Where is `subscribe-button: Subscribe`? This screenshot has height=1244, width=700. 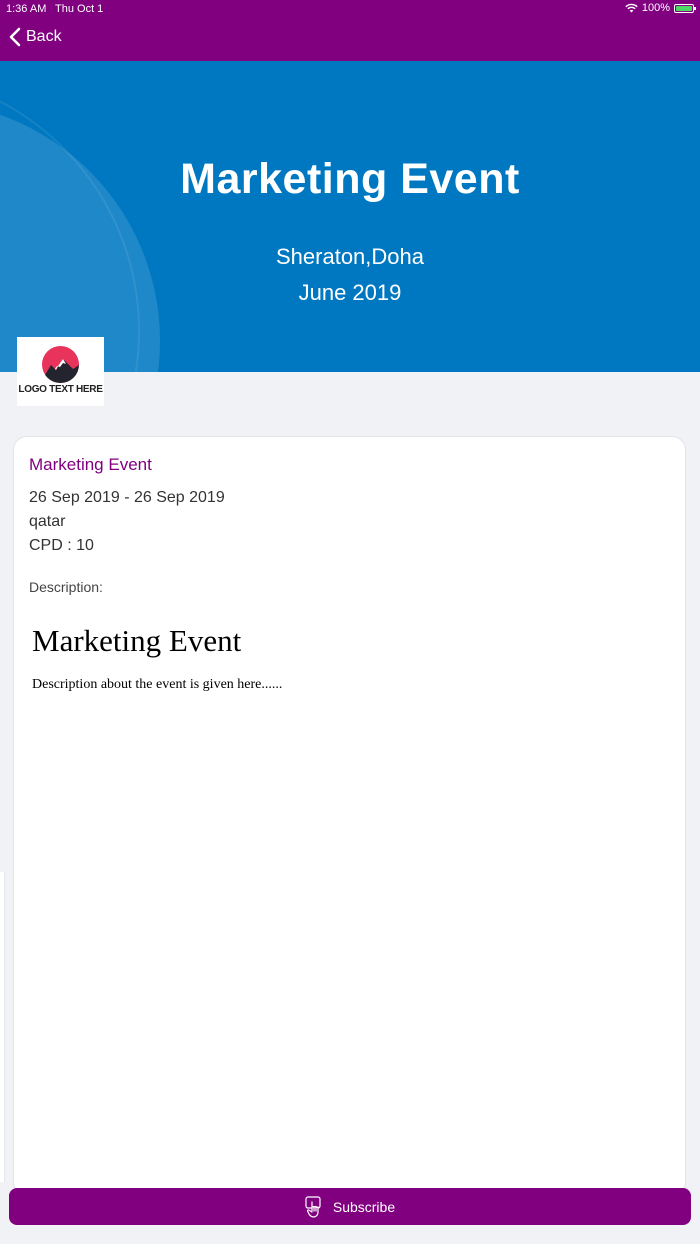 subscribe-button: Subscribe is located at coordinates (350, 1206).